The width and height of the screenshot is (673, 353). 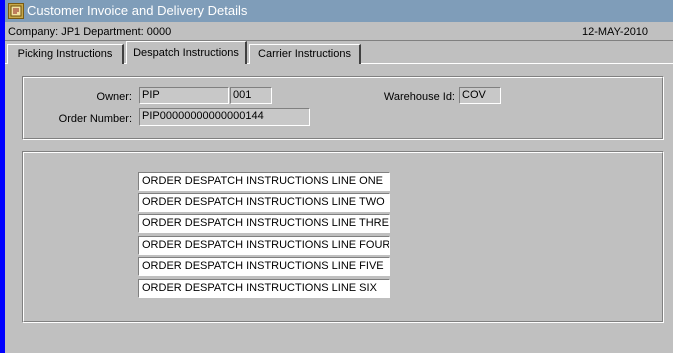 What do you see at coordinates (264, 288) in the screenshot?
I see `despatch-instruction-line-6: ORDER DESPATCH INSTRUCTIONS LINE SIX` at bounding box center [264, 288].